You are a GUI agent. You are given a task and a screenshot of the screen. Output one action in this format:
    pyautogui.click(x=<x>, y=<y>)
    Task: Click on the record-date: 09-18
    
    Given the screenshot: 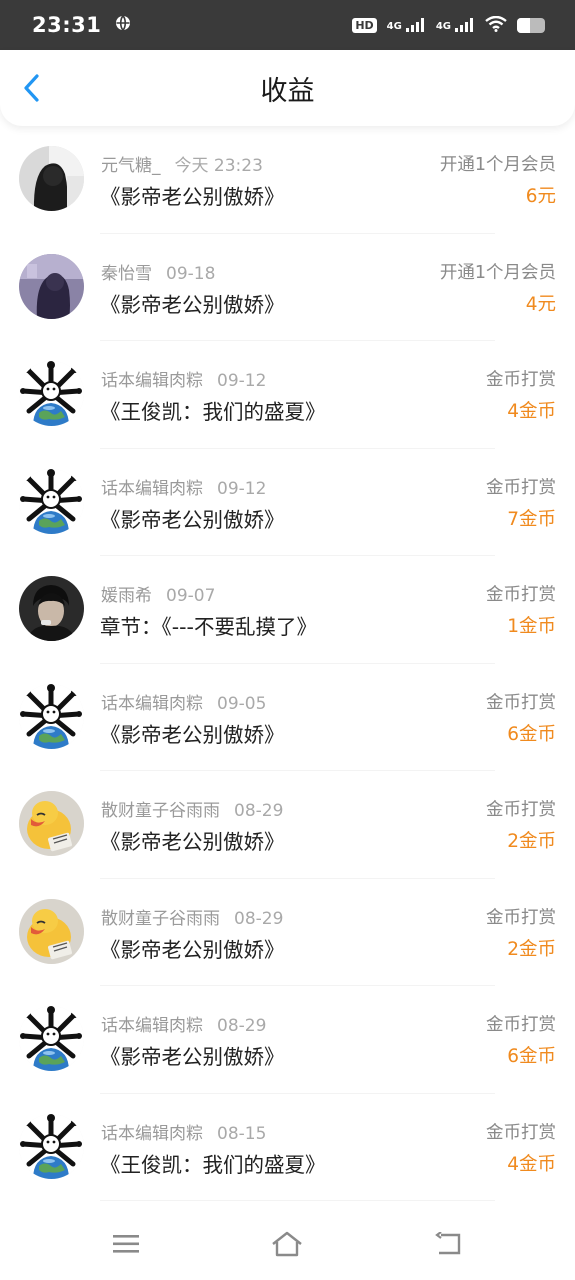 What is the action you would take?
    pyautogui.click(x=191, y=273)
    